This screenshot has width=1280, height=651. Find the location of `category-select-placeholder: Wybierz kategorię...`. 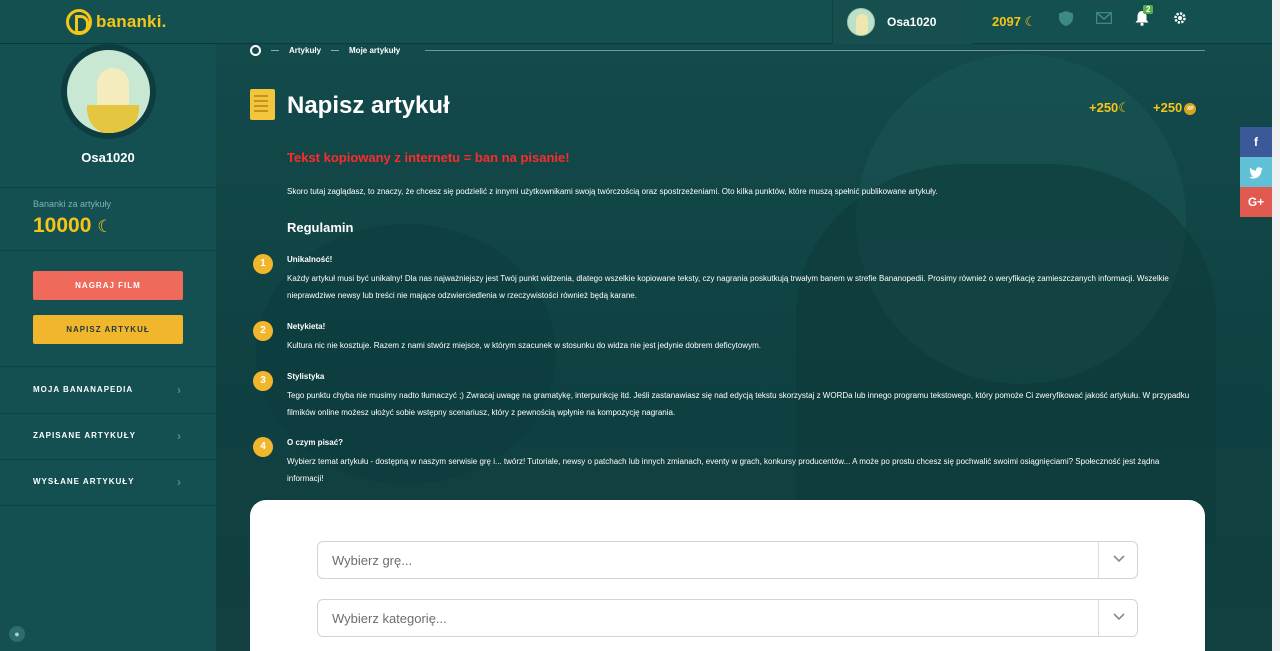

category-select-placeholder: Wybierz kategorię... is located at coordinates (389, 618).